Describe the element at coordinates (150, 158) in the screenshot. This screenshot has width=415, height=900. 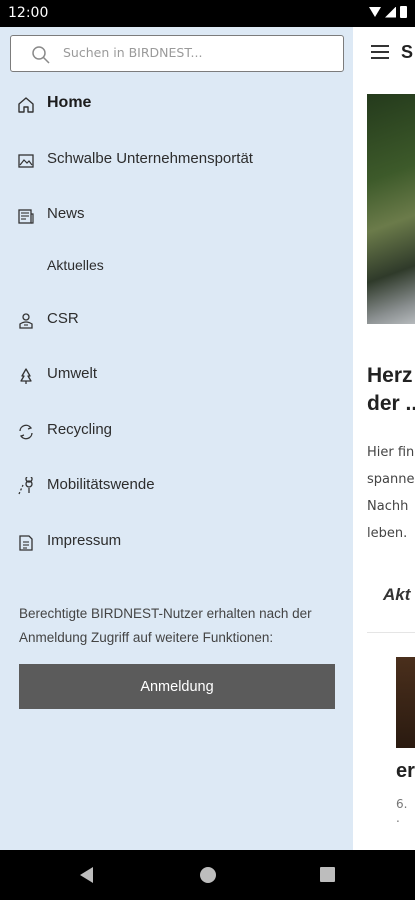
I see `nav-label-unternehmensportraet: Schwalbe Unternehmensportät` at that location.